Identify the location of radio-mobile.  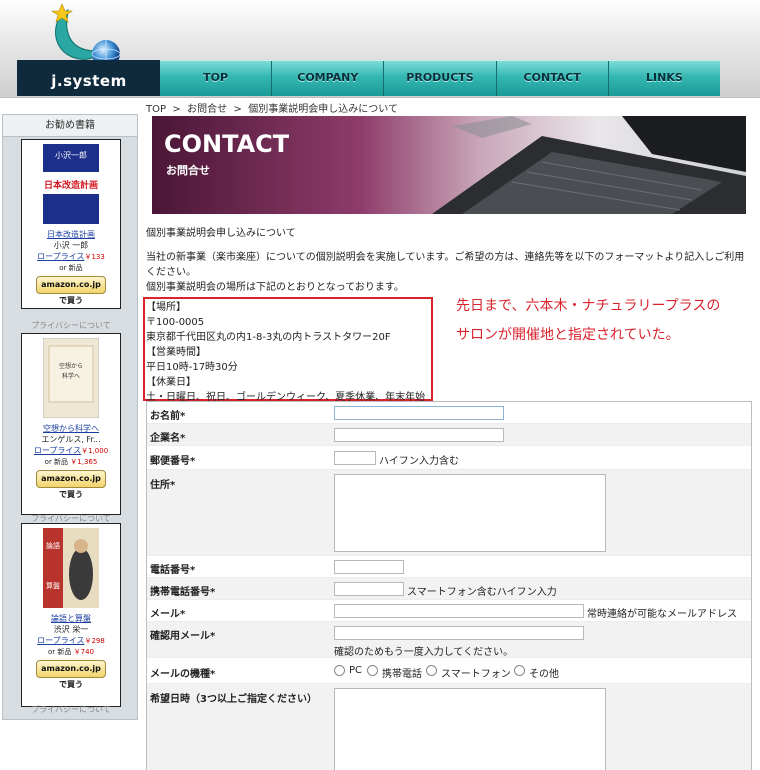
(372, 670).